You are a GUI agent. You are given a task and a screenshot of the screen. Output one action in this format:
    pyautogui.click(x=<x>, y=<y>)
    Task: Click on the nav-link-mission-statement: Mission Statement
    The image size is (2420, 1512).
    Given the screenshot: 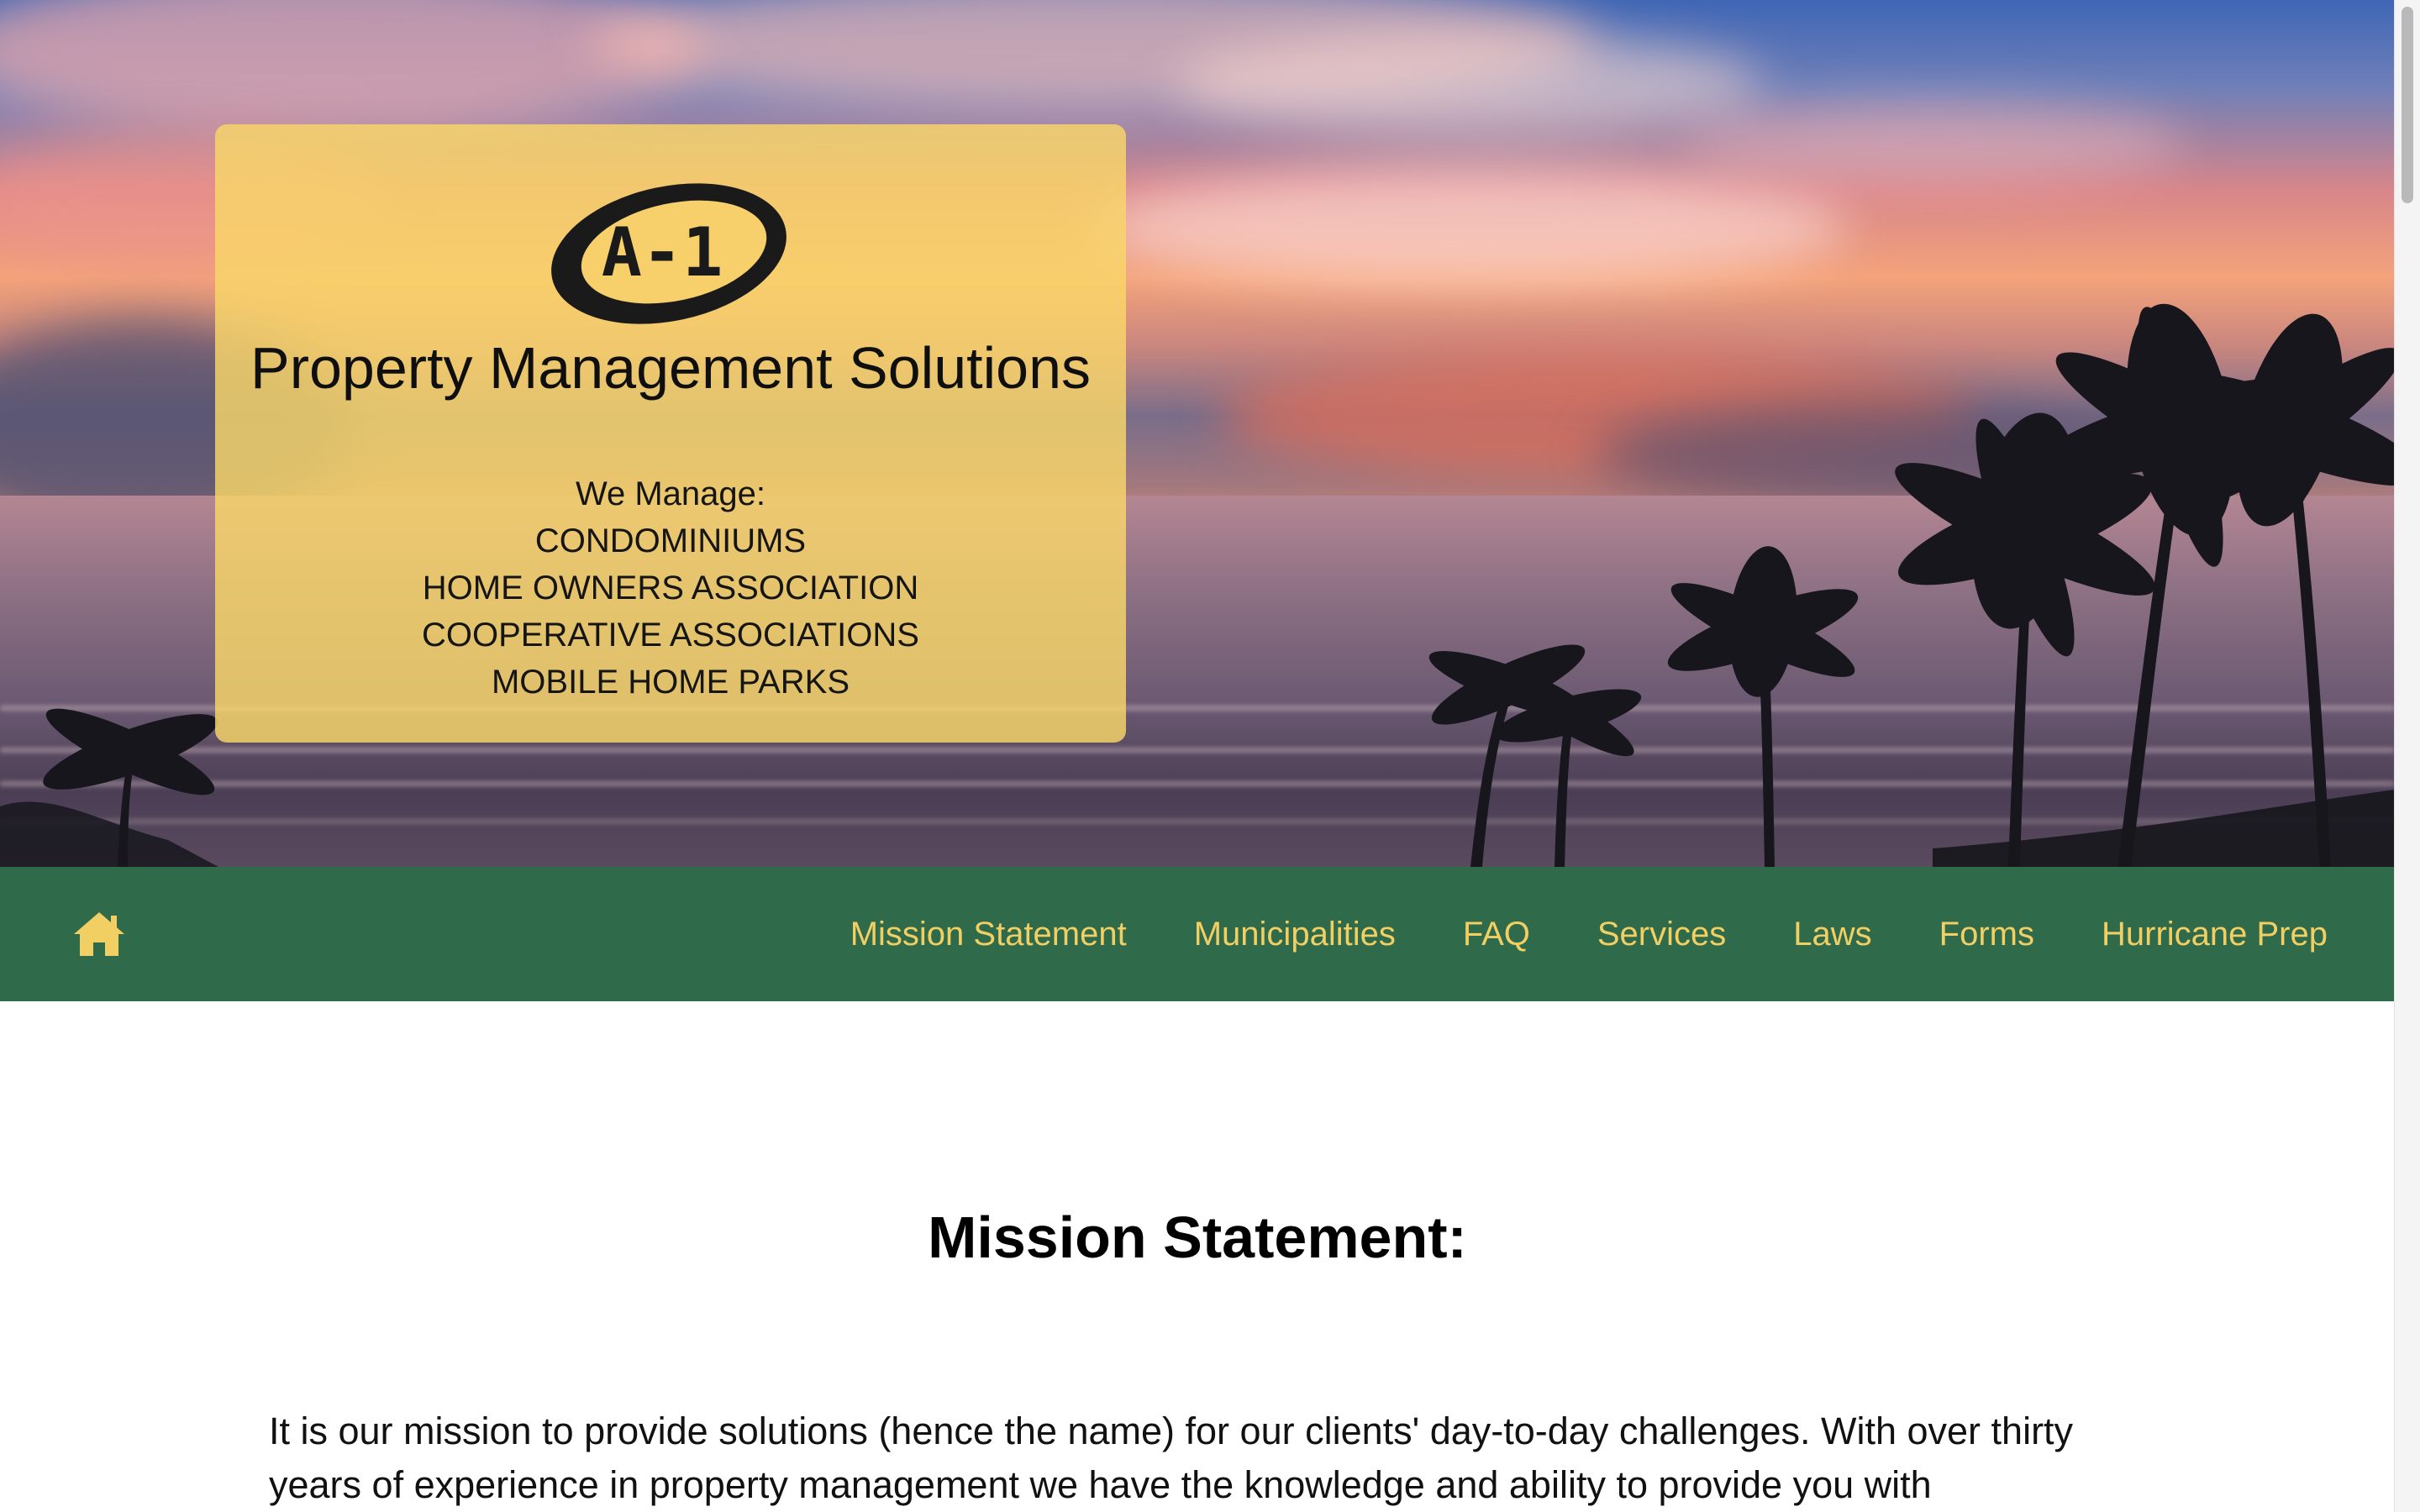 What is the action you would take?
    pyautogui.click(x=989, y=934)
    